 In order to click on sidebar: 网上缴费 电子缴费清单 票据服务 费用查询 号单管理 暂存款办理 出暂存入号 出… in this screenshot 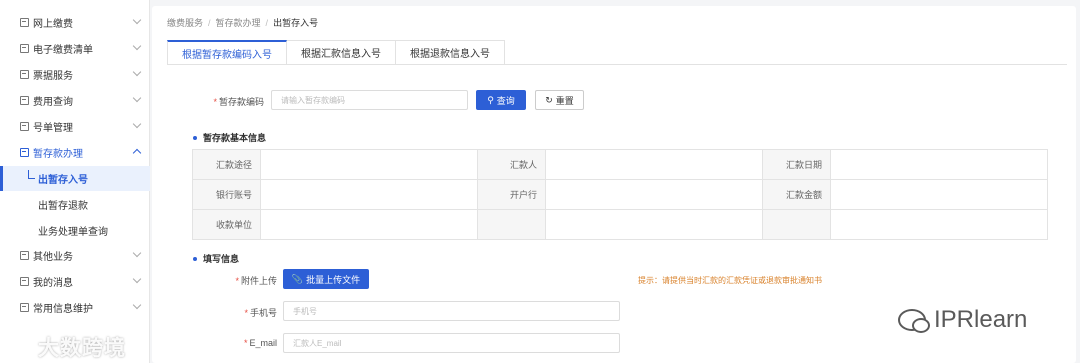, I will do `click(75, 181)`.